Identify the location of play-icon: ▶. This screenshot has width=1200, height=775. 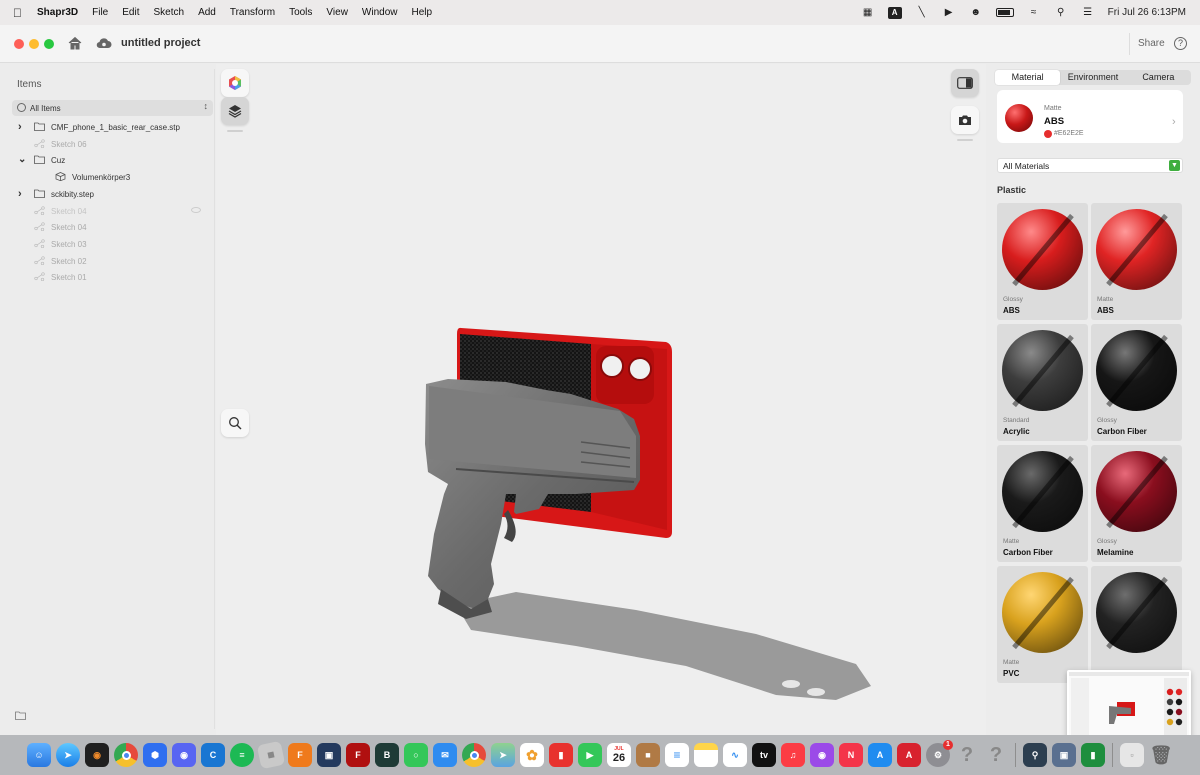
(949, 13).